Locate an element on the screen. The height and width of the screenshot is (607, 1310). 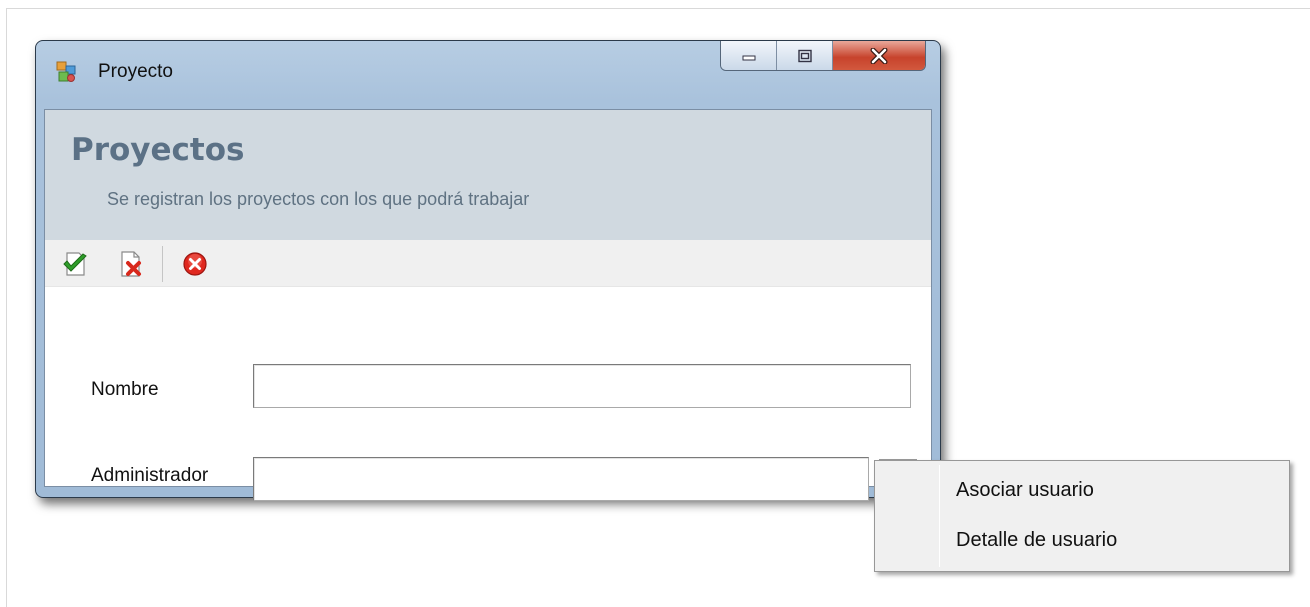
close-x-icon is located at coordinates (879, 56).